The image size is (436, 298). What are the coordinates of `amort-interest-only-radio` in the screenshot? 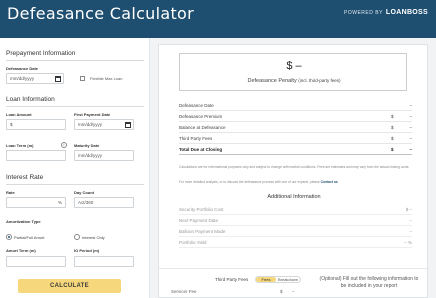 It's located at (77, 237).